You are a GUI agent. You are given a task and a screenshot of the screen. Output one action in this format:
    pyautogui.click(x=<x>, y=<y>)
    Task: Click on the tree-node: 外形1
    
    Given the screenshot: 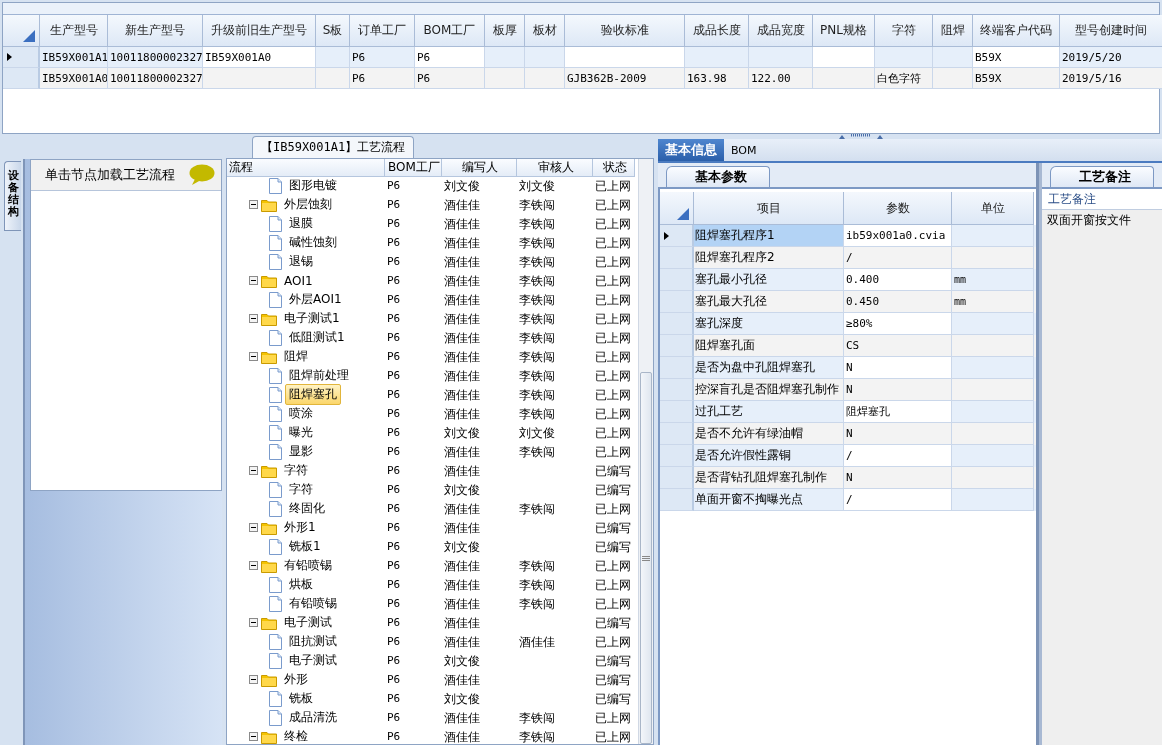 What is the action you would take?
    pyautogui.click(x=300, y=527)
    